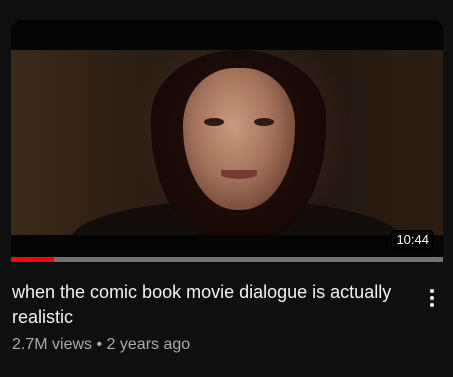  I want to click on more-vert-icon, so click(432, 298).